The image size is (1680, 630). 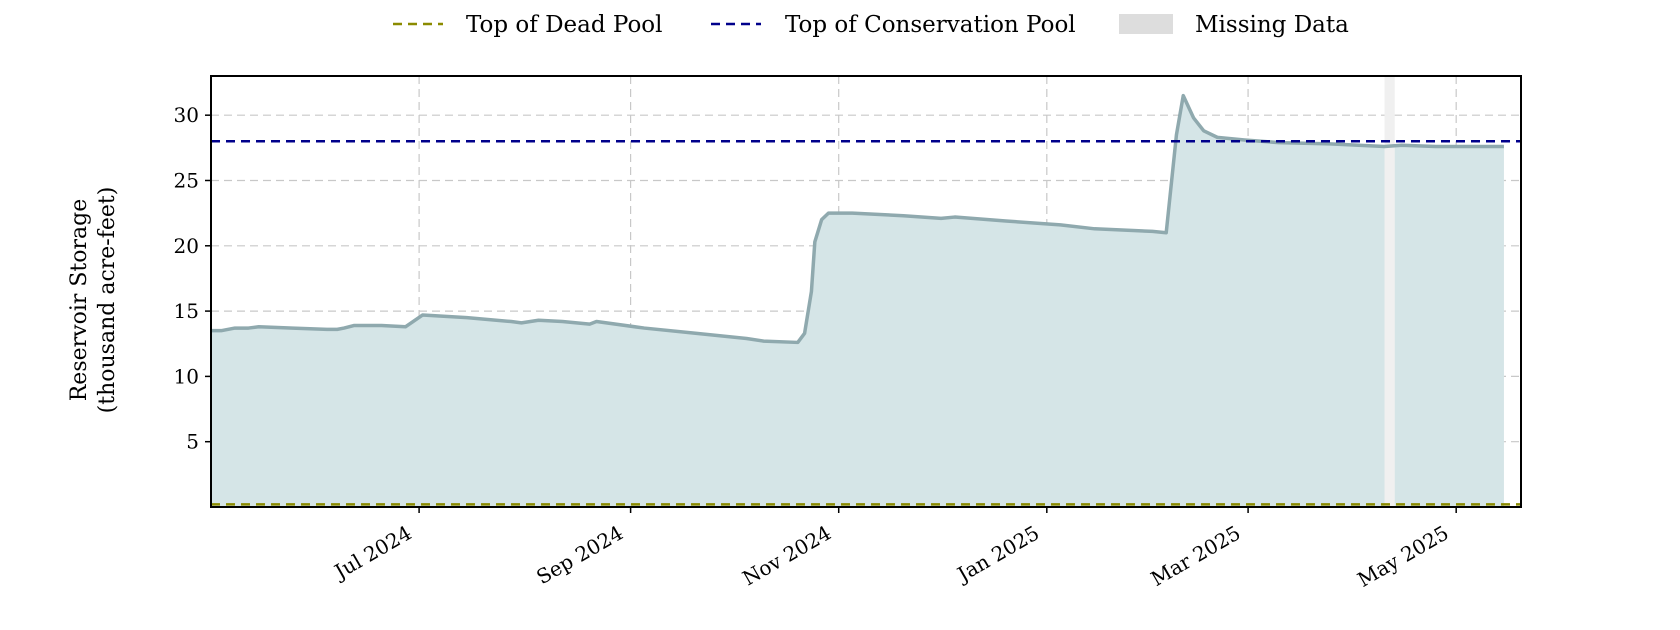 I want to click on x-tick-label-2025-01-01: Jan 2025, so click(x=998, y=554).